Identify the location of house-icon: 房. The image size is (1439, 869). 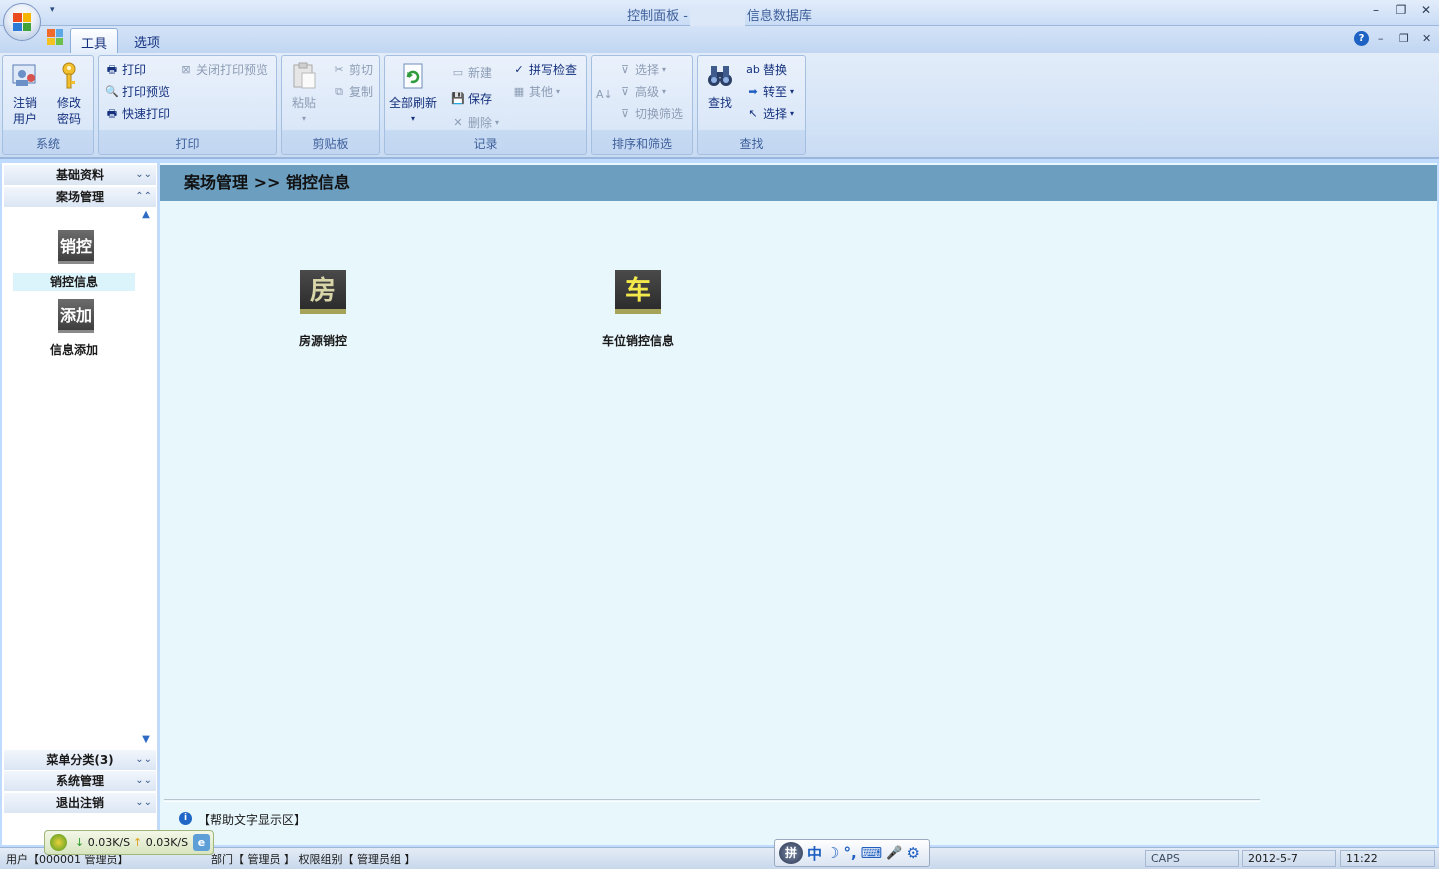
(323, 292).